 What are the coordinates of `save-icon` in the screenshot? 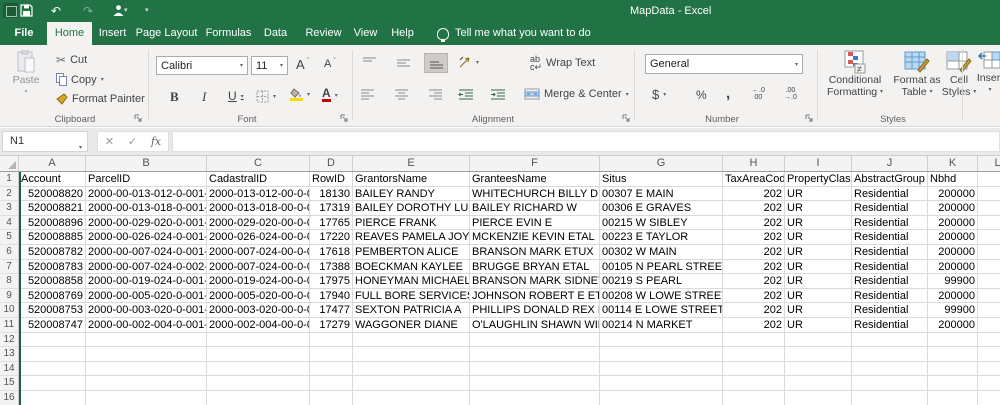 It's located at (26, 8).